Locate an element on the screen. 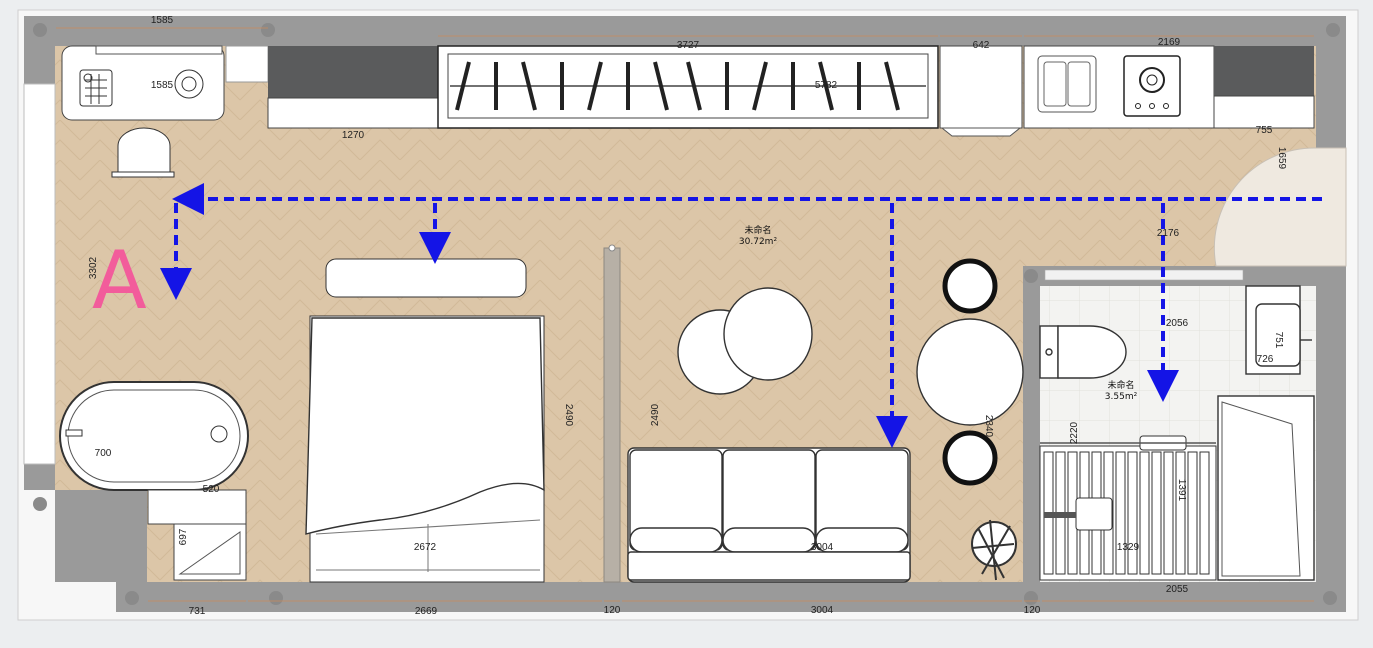 This screenshot has width=1373, height=648. dim-stove: 1585 is located at coordinates (162, 85).